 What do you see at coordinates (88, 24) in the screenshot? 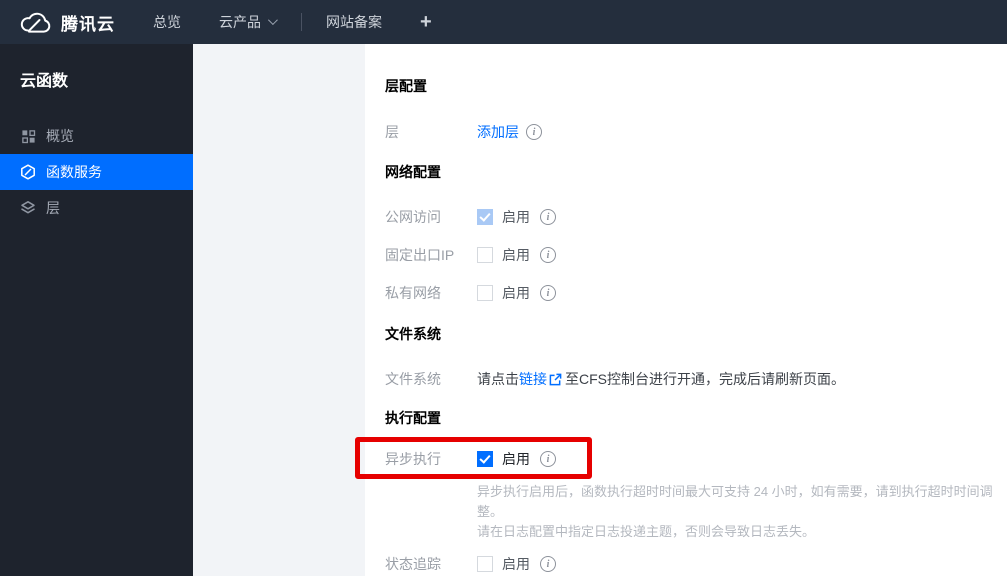
I see `brand-name: 腾讯云` at bounding box center [88, 24].